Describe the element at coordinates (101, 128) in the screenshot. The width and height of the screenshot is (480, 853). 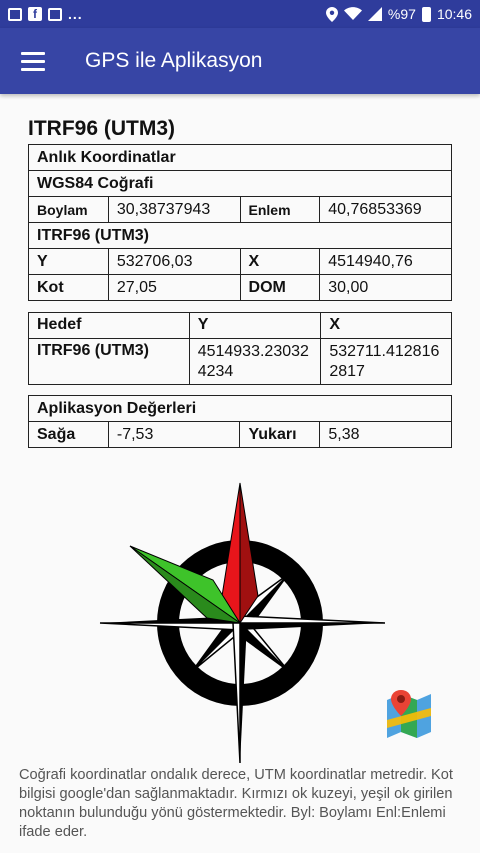
I see `page-title: ITRF96 (UTM3)` at that location.